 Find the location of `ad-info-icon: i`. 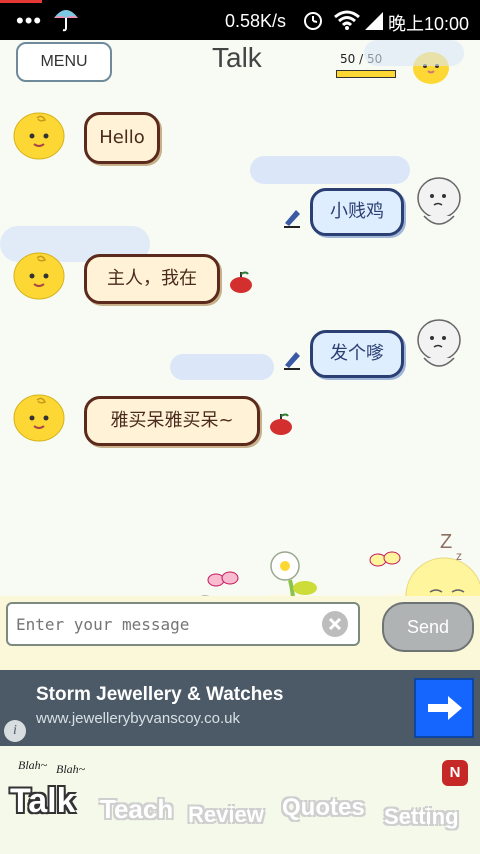

ad-info-icon: i is located at coordinates (15, 731).